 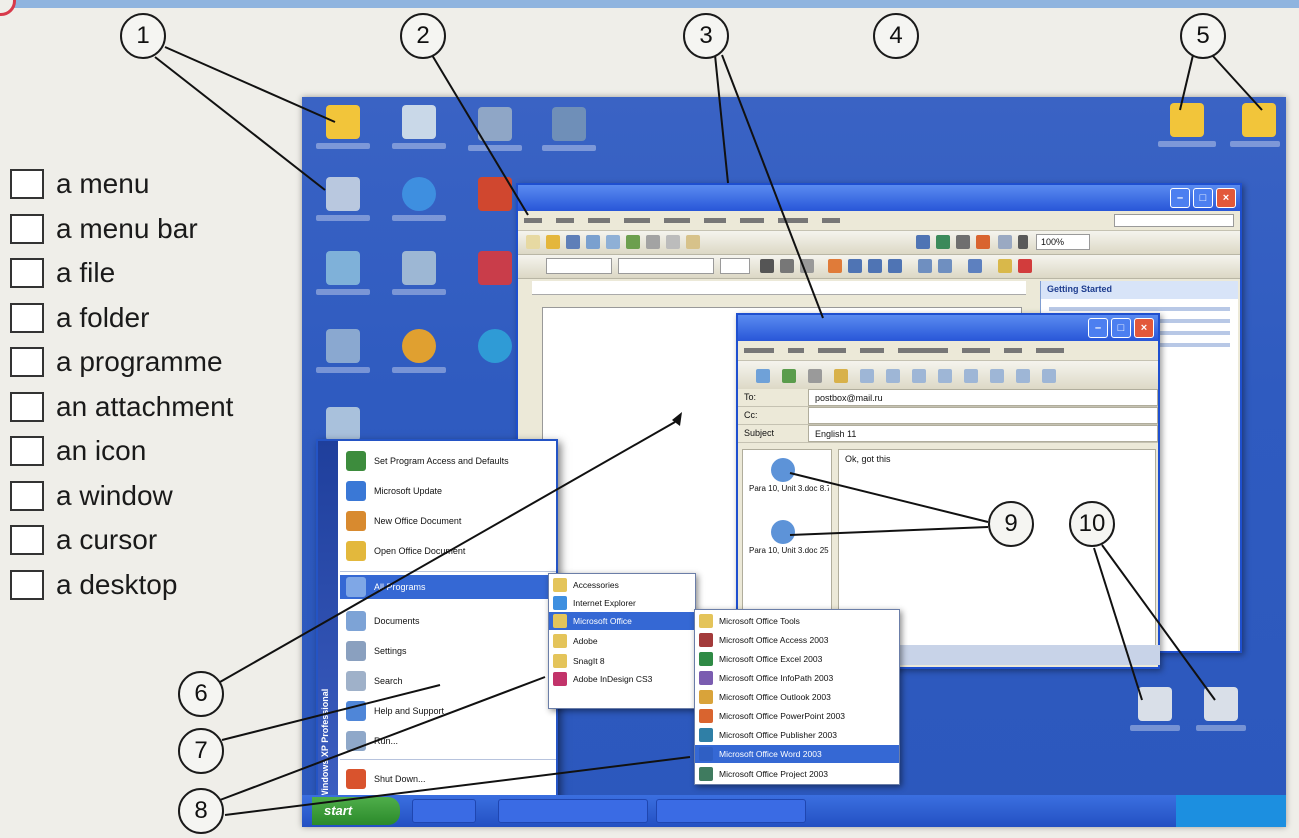 What do you see at coordinates (579, 266) in the screenshot?
I see `style-select` at bounding box center [579, 266].